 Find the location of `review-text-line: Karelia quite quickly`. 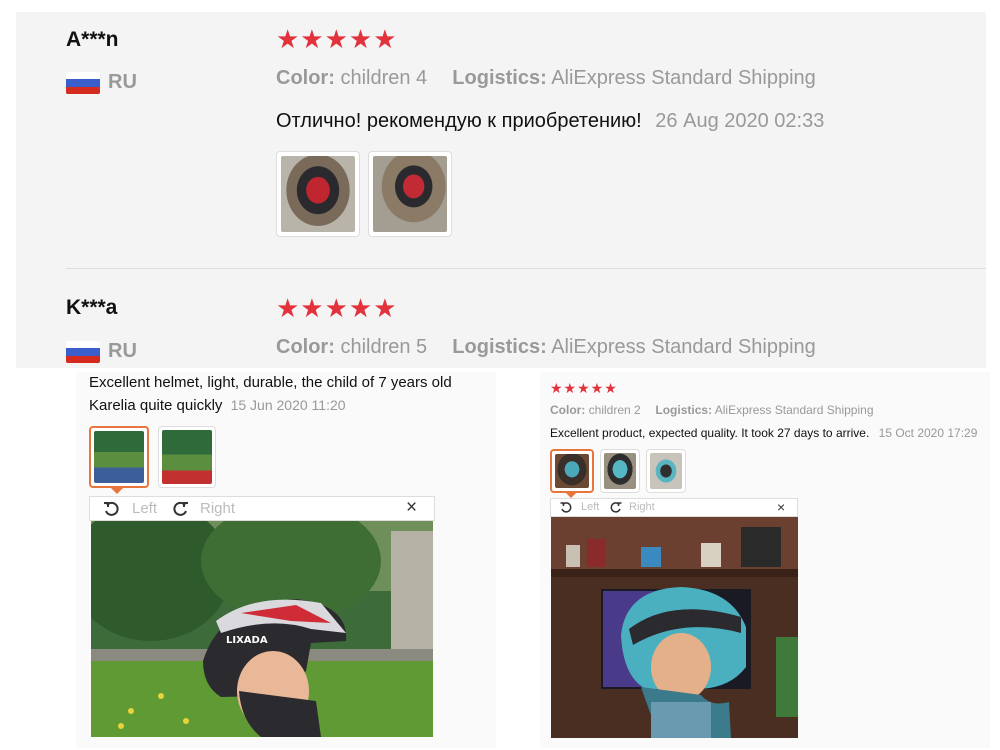

review-text-line: Karelia quite quickly is located at coordinates (156, 405).